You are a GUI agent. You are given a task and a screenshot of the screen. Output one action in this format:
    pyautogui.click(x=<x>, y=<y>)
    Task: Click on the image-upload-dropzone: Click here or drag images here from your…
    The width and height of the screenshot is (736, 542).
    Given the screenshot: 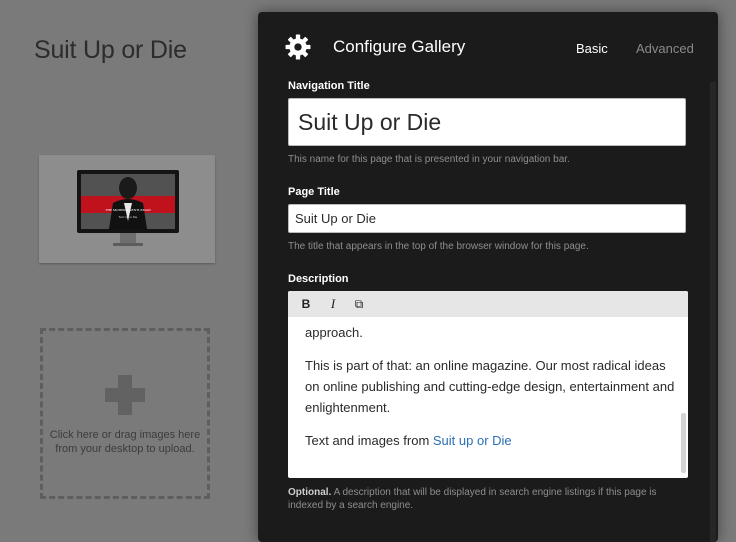 What is the action you would take?
    pyautogui.click(x=125, y=413)
    